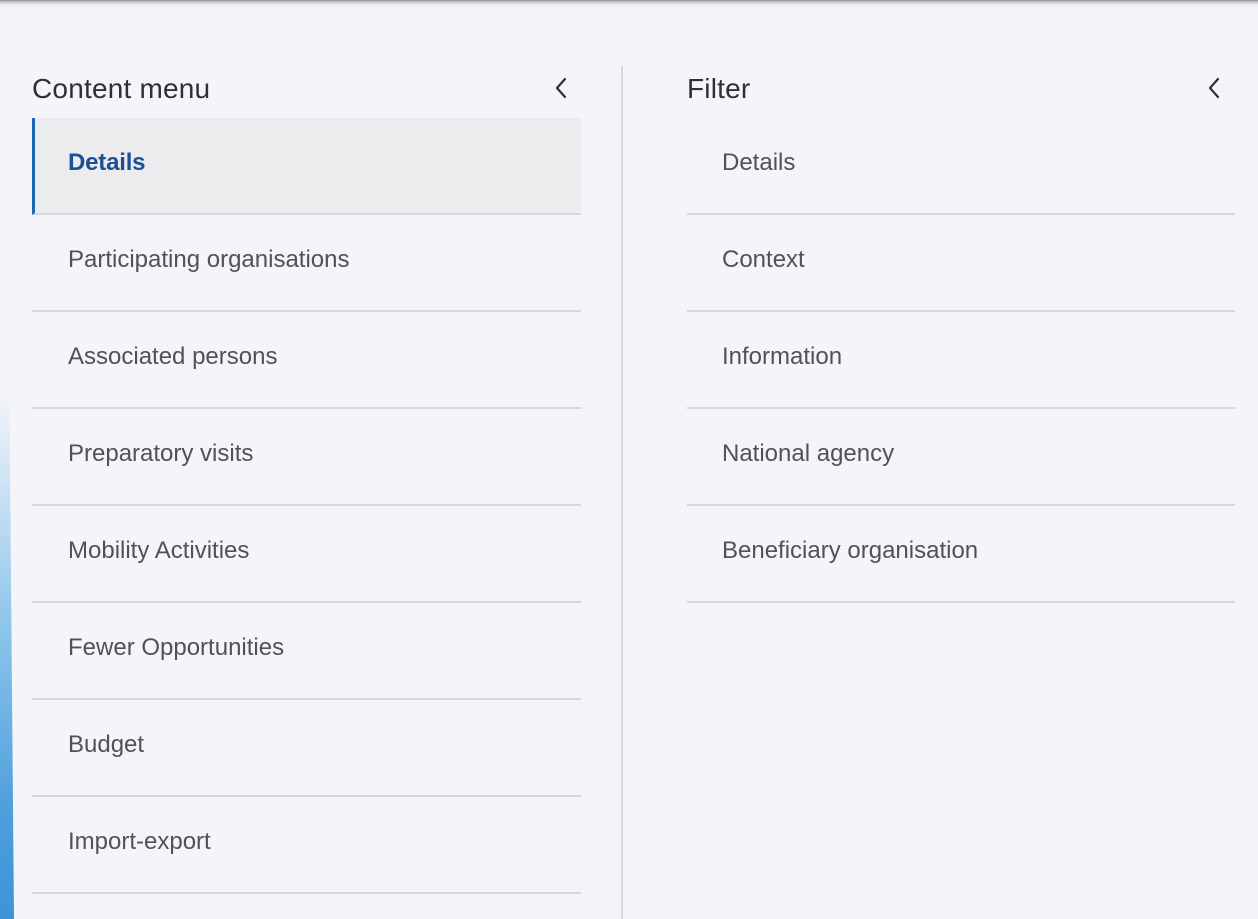 The image size is (1258, 919). Describe the element at coordinates (763, 259) in the screenshot. I see `filter-item-label: Context` at that location.